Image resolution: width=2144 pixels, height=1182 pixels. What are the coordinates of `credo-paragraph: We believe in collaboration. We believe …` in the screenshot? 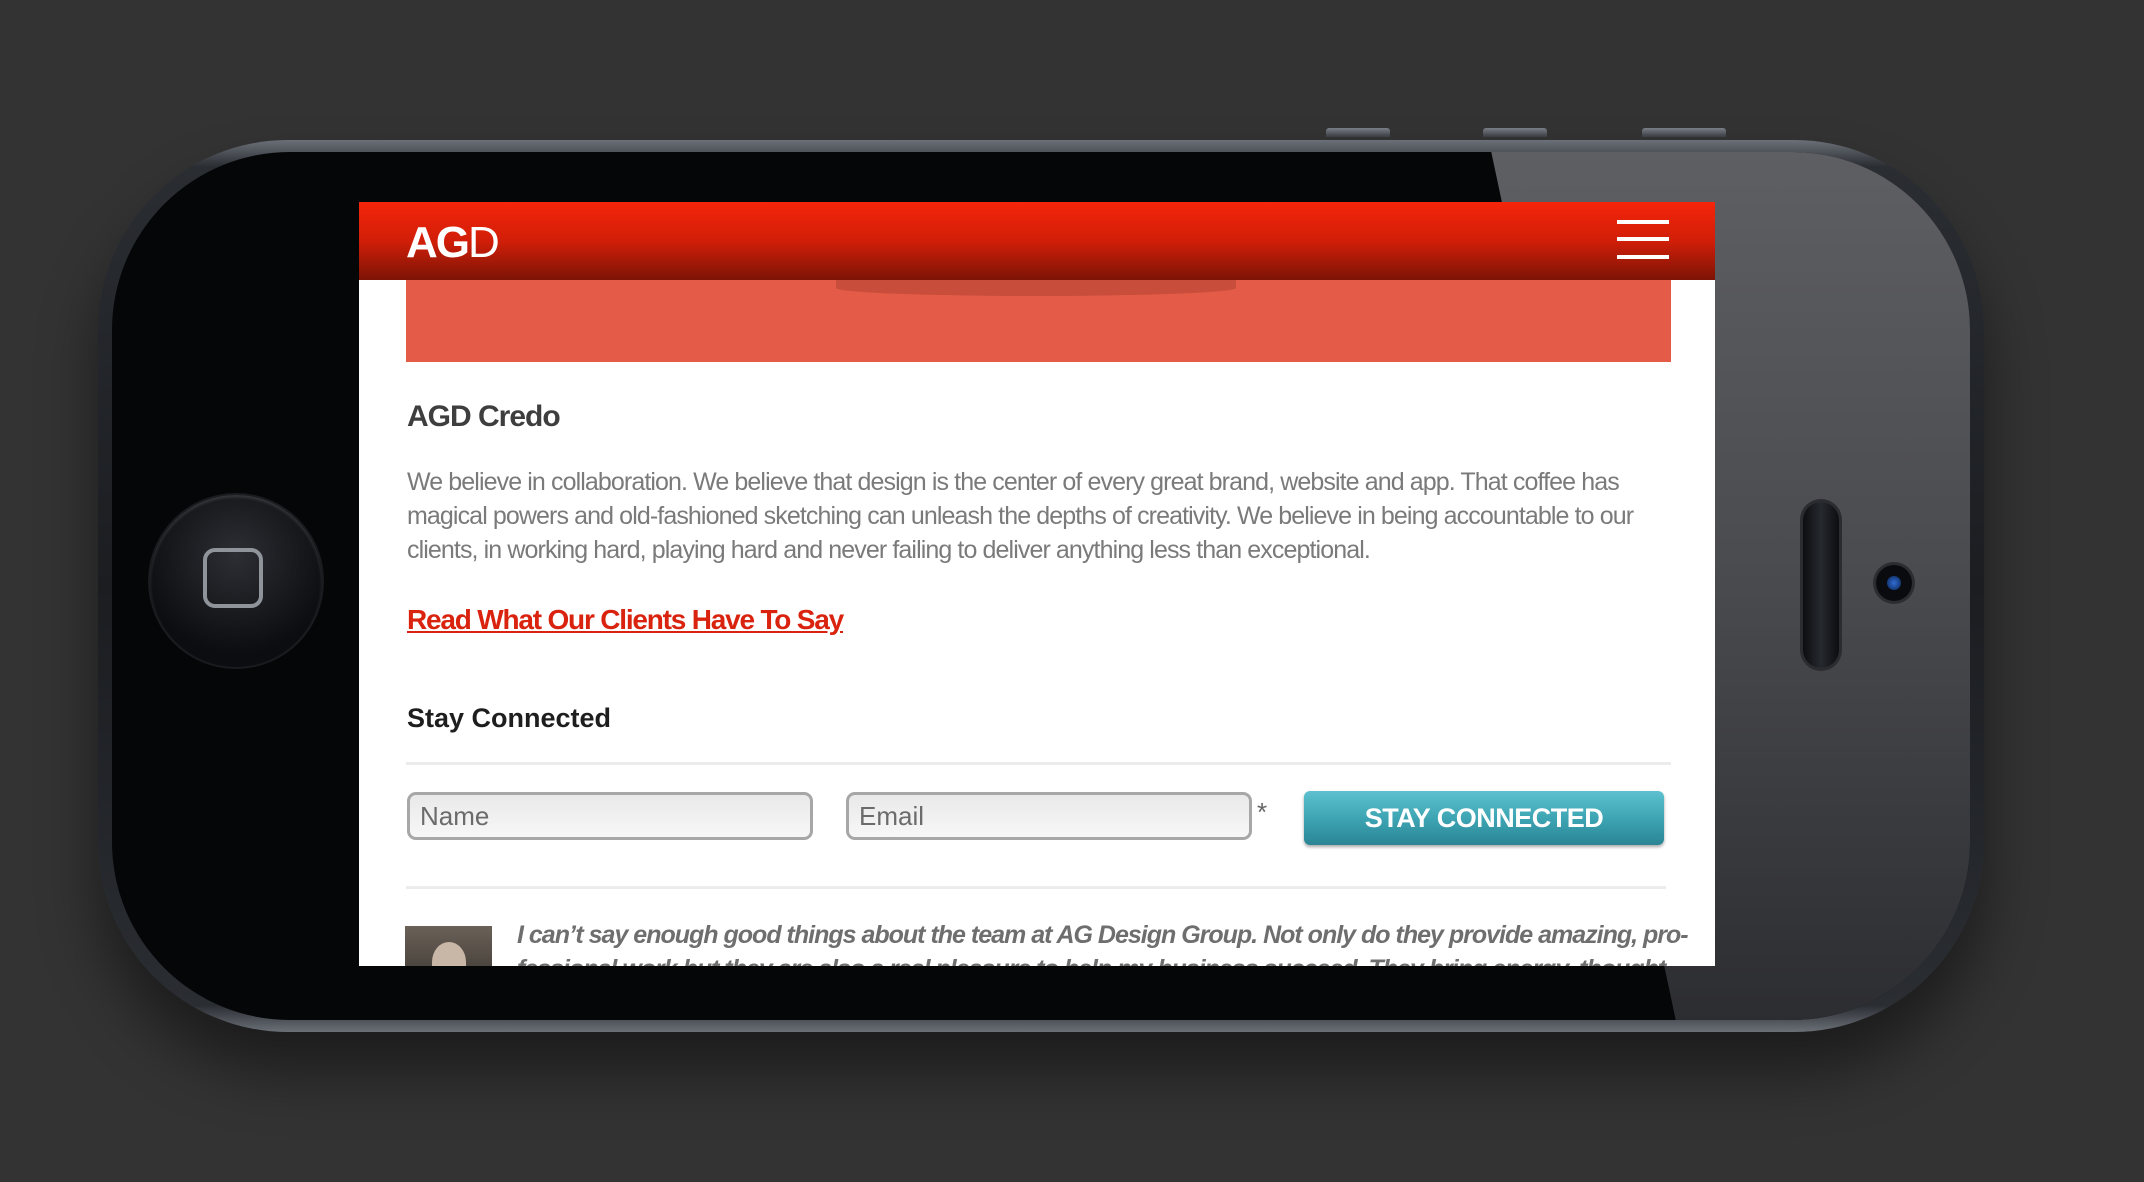 It's located at (1020, 516).